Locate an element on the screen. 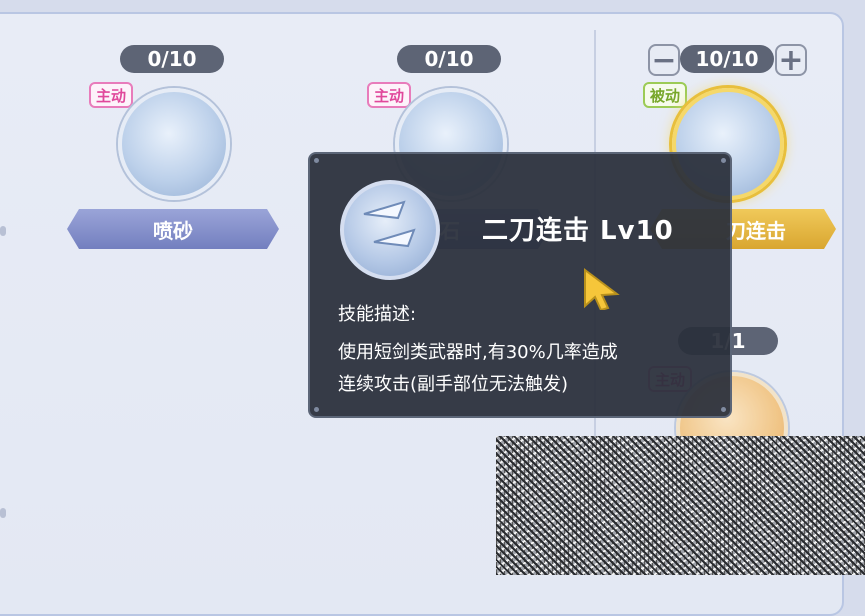 This screenshot has height=616, width=865. tooltip-title: 二刀连击 Lv10 is located at coordinates (578, 231).